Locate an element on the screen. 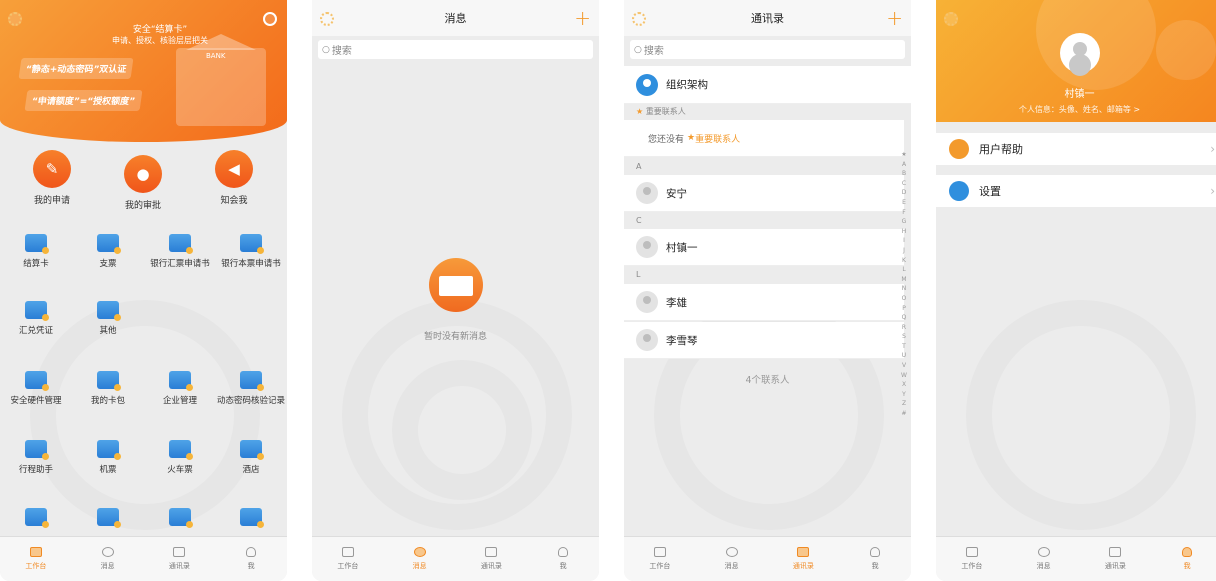 The height and width of the screenshot is (581, 1216). grid-item-trip-assistant: 行程助手 is located at coordinates (36, 457).